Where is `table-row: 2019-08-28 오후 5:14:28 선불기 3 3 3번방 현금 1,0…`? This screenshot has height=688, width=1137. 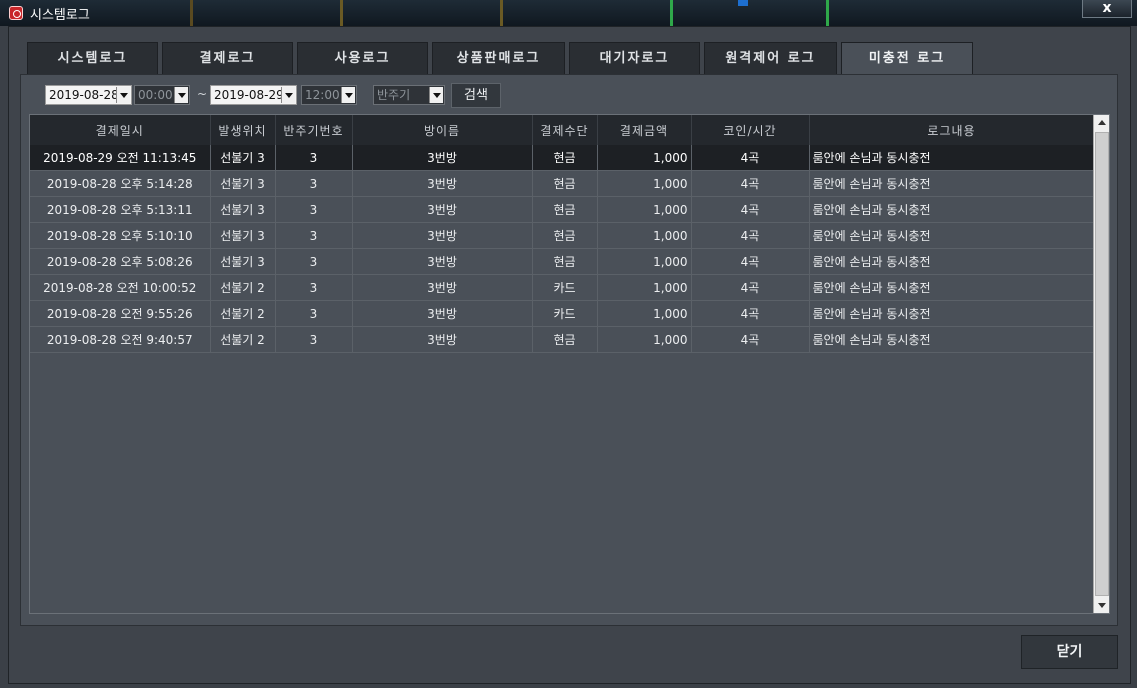 table-row: 2019-08-28 오후 5:14:28 선불기 3 3 3번방 현금 1,0… is located at coordinates (562, 183).